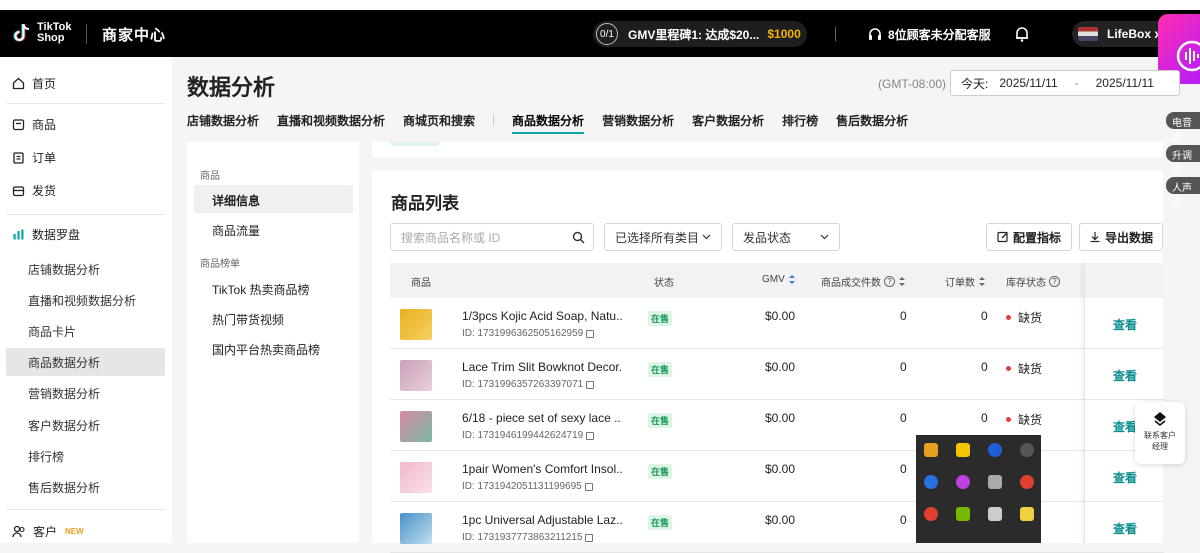  What do you see at coordinates (48, 531) in the screenshot?
I see `sidebar-item-customers: 客户 NEW` at bounding box center [48, 531].